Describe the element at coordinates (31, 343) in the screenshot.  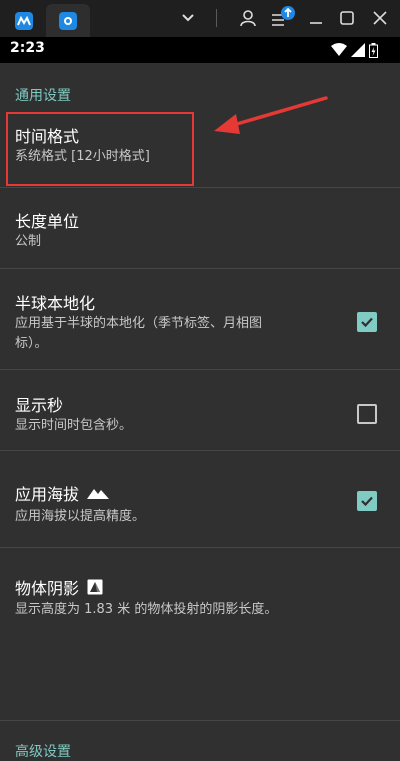
I see `pref-summary-line2: 标）。` at that location.